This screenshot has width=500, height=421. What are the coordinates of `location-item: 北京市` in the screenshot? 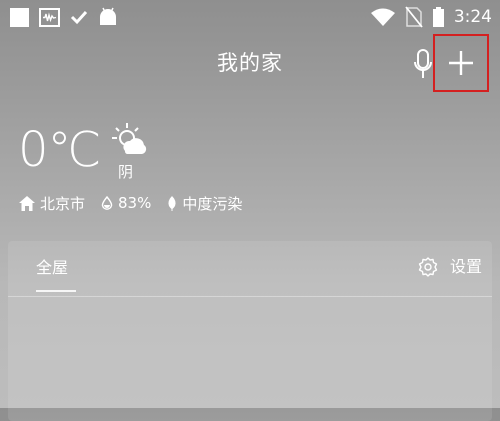 It's located at (52, 203).